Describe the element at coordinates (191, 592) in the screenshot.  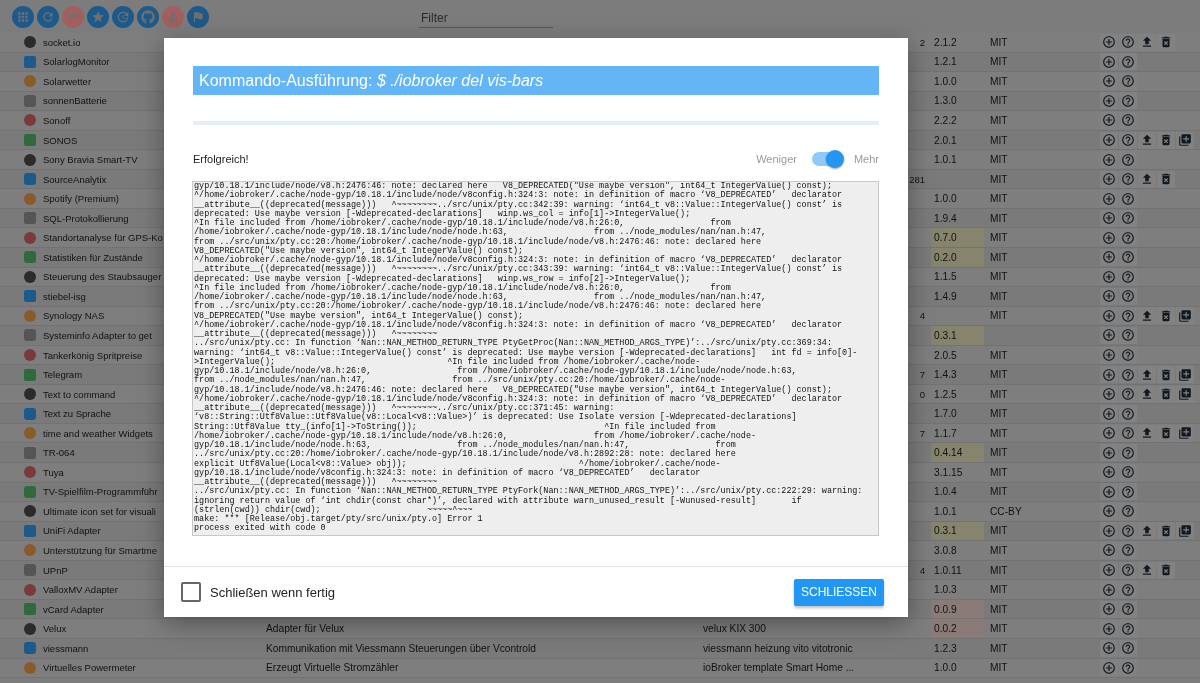
I see `close-when-done-checkbox` at that location.